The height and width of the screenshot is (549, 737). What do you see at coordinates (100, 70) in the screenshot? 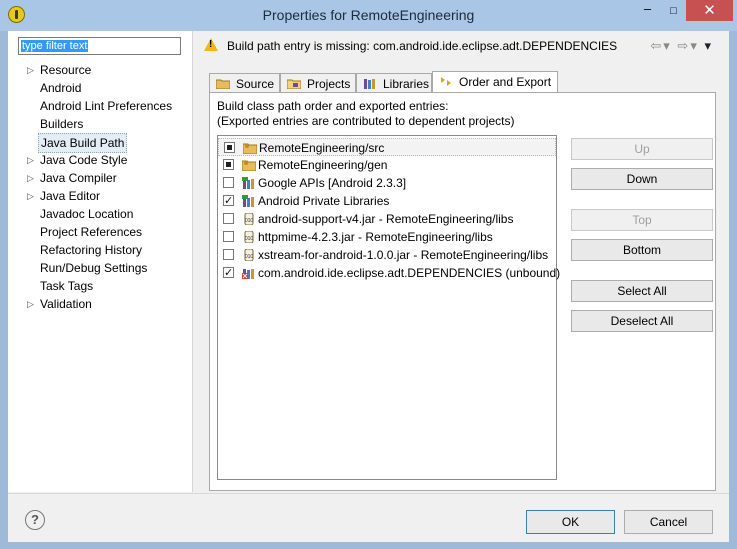
I see `tree-item-resource: ▷ Resource` at bounding box center [100, 70].